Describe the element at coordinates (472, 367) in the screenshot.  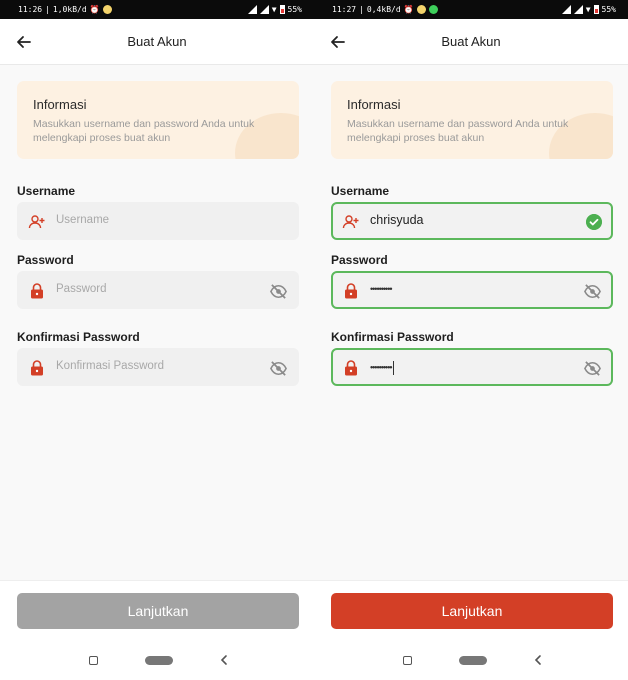
I see `confirm-password-field: ••••••••••` at that location.